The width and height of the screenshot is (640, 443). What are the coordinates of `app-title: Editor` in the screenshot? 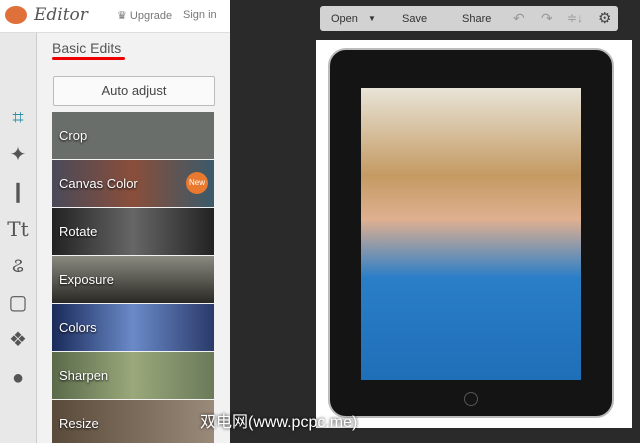 It's located at (61, 15).